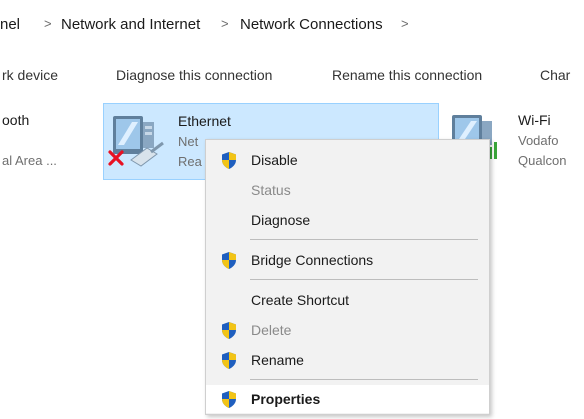  I want to click on network-adapter-icon, so click(138, 141).